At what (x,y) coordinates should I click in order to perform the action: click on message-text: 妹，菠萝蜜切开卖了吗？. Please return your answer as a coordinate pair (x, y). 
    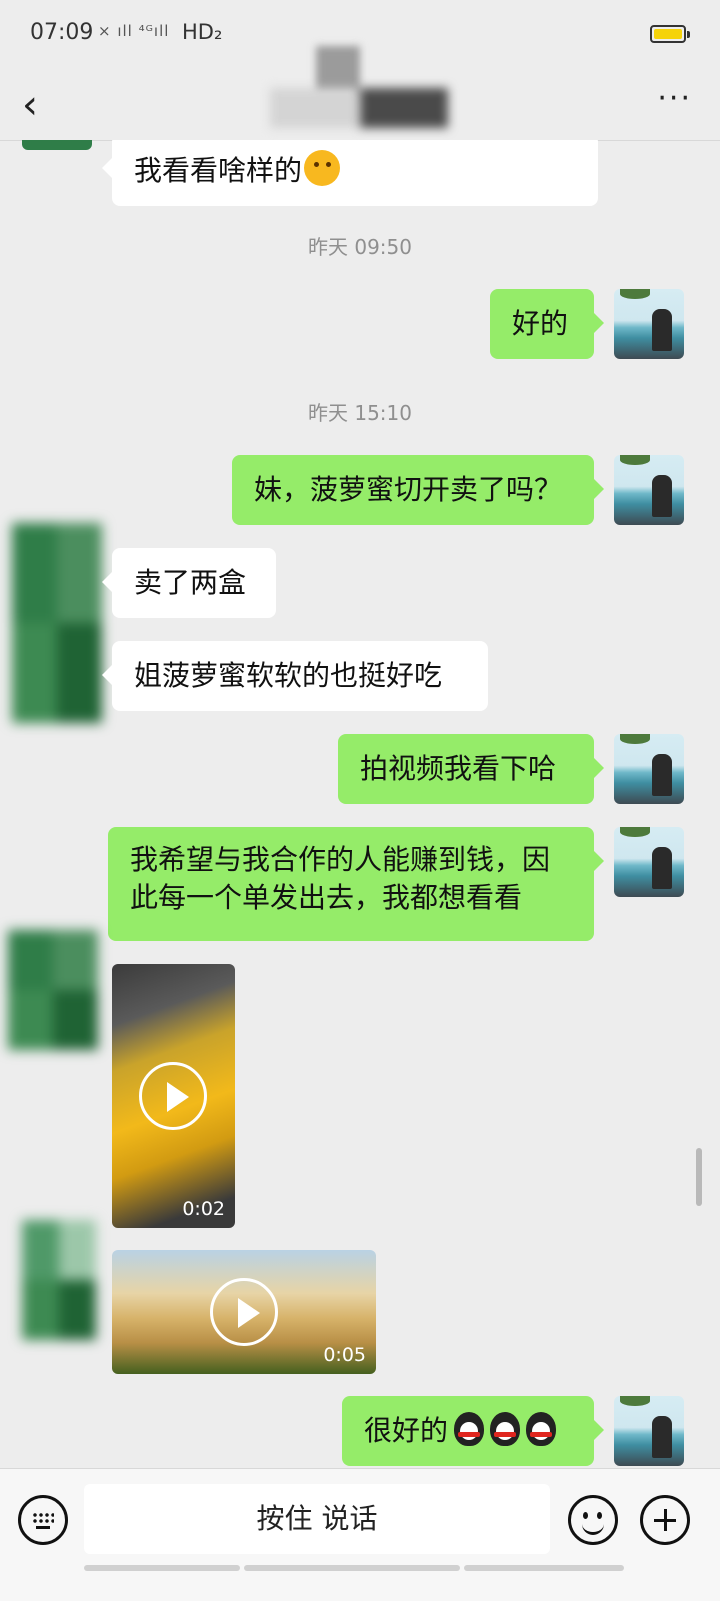
    Looking at the image, I should click on (408, 489).